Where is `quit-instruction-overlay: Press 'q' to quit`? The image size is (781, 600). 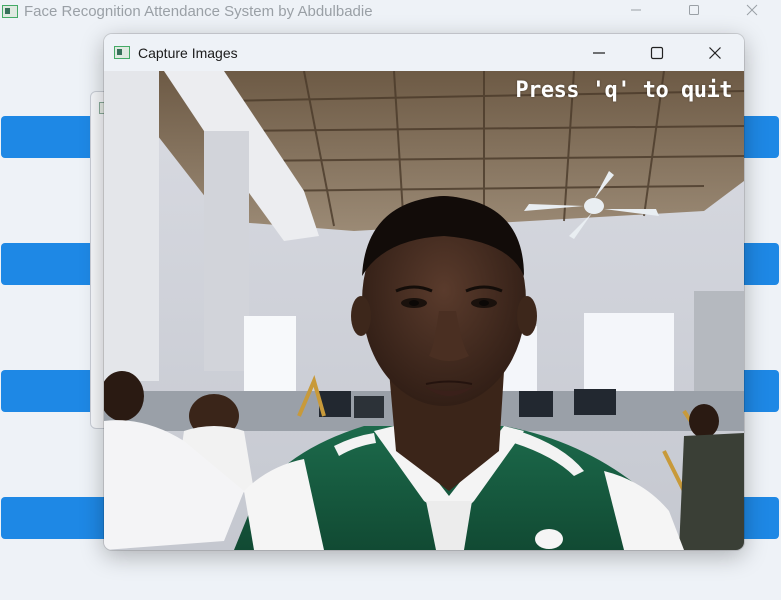 quit-instruction-overlay: Press 'q' to quit is located at coordinates (623, 90).